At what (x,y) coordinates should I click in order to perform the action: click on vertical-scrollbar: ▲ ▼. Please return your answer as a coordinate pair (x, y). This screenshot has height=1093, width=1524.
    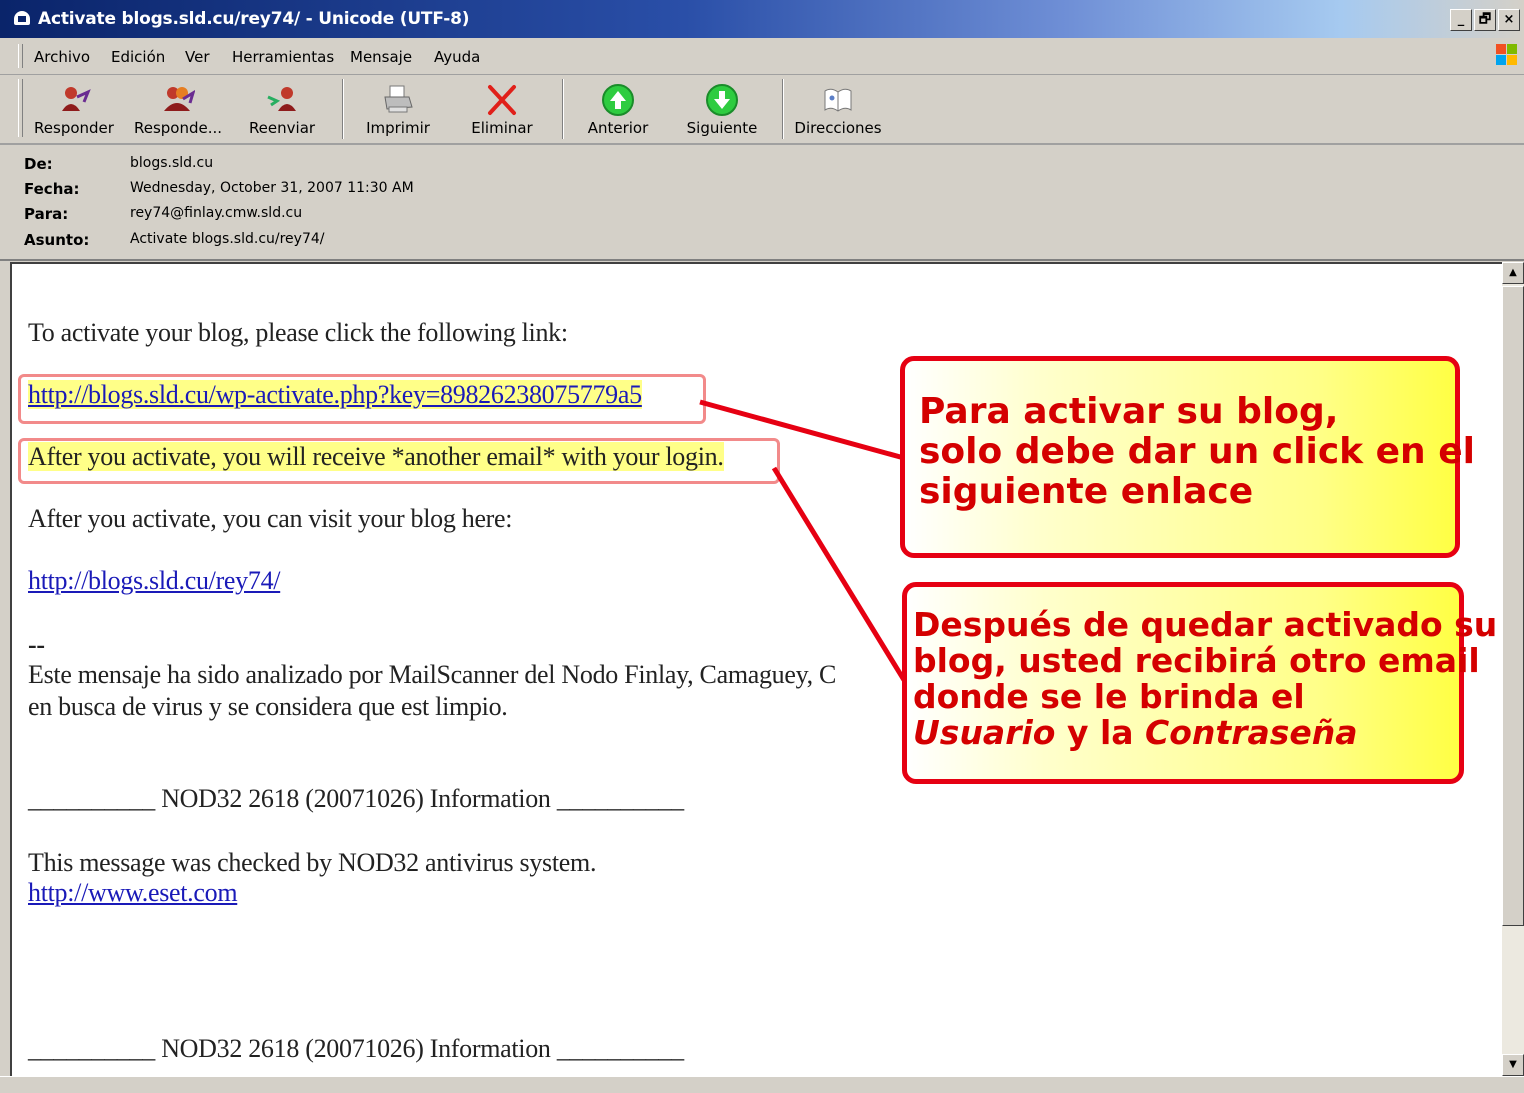
    Looking at the image, I should click on (1513, 669).